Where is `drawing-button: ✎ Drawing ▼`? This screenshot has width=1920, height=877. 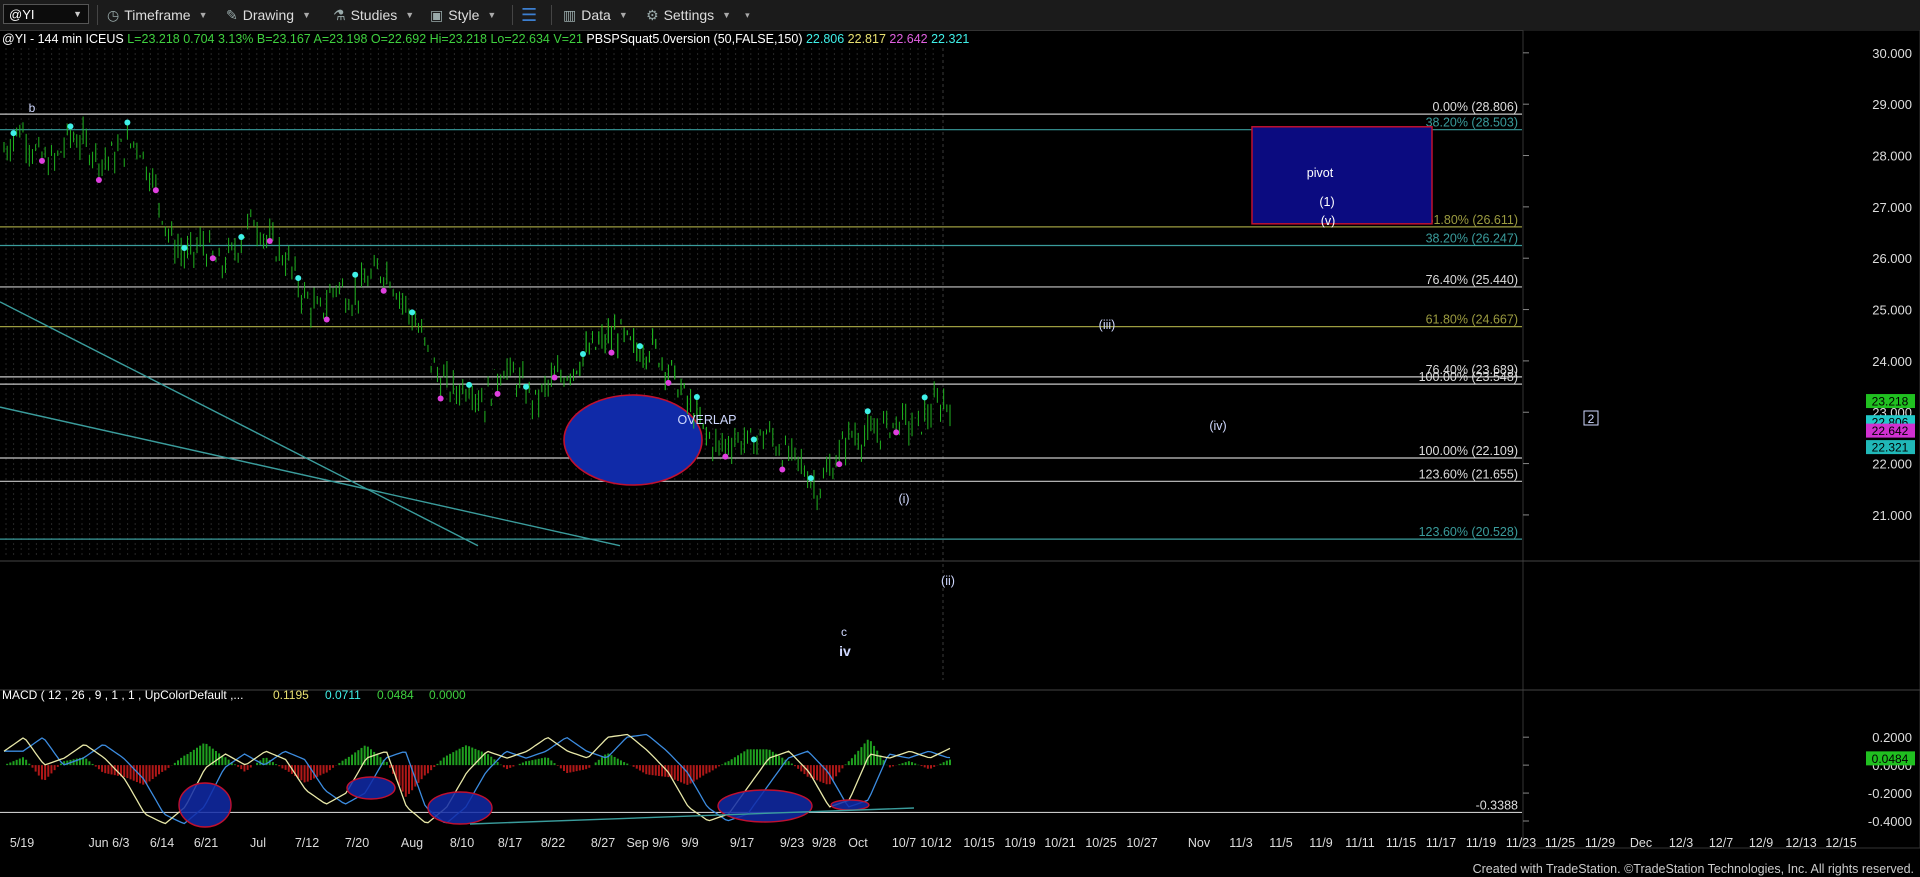
drawing-button: ✎ Drawing ▼ is located at coordinates (268, 15).